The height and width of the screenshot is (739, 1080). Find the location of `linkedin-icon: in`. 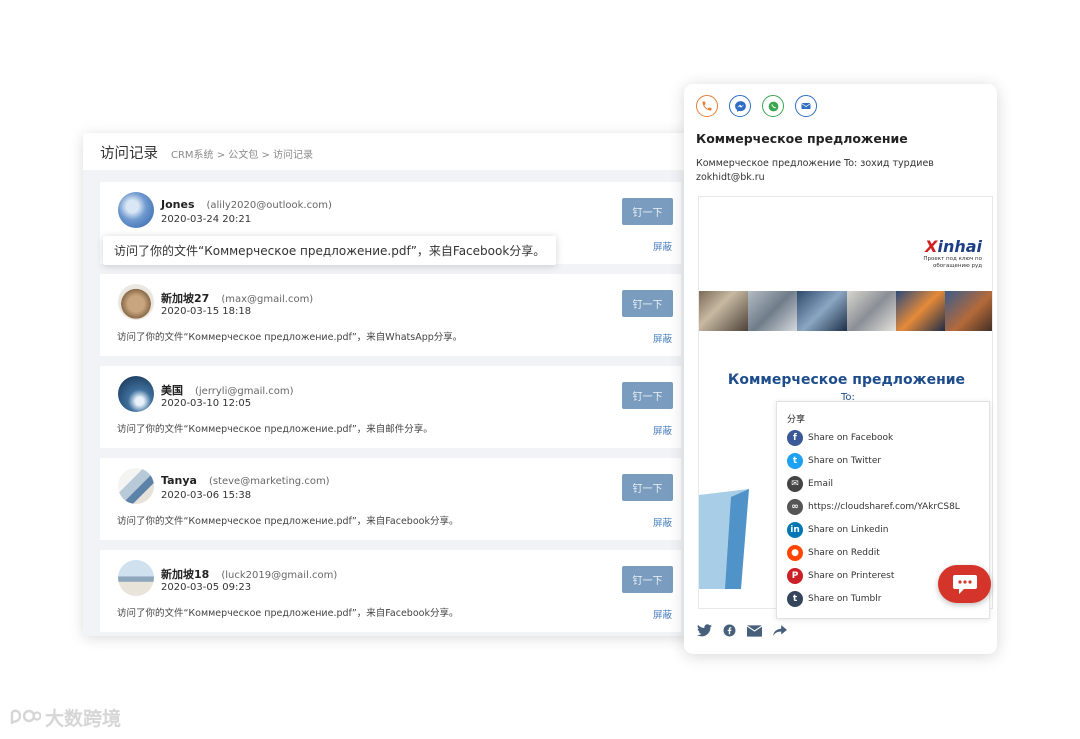

linkedin-icon: in is located at coordinates (795, 530).